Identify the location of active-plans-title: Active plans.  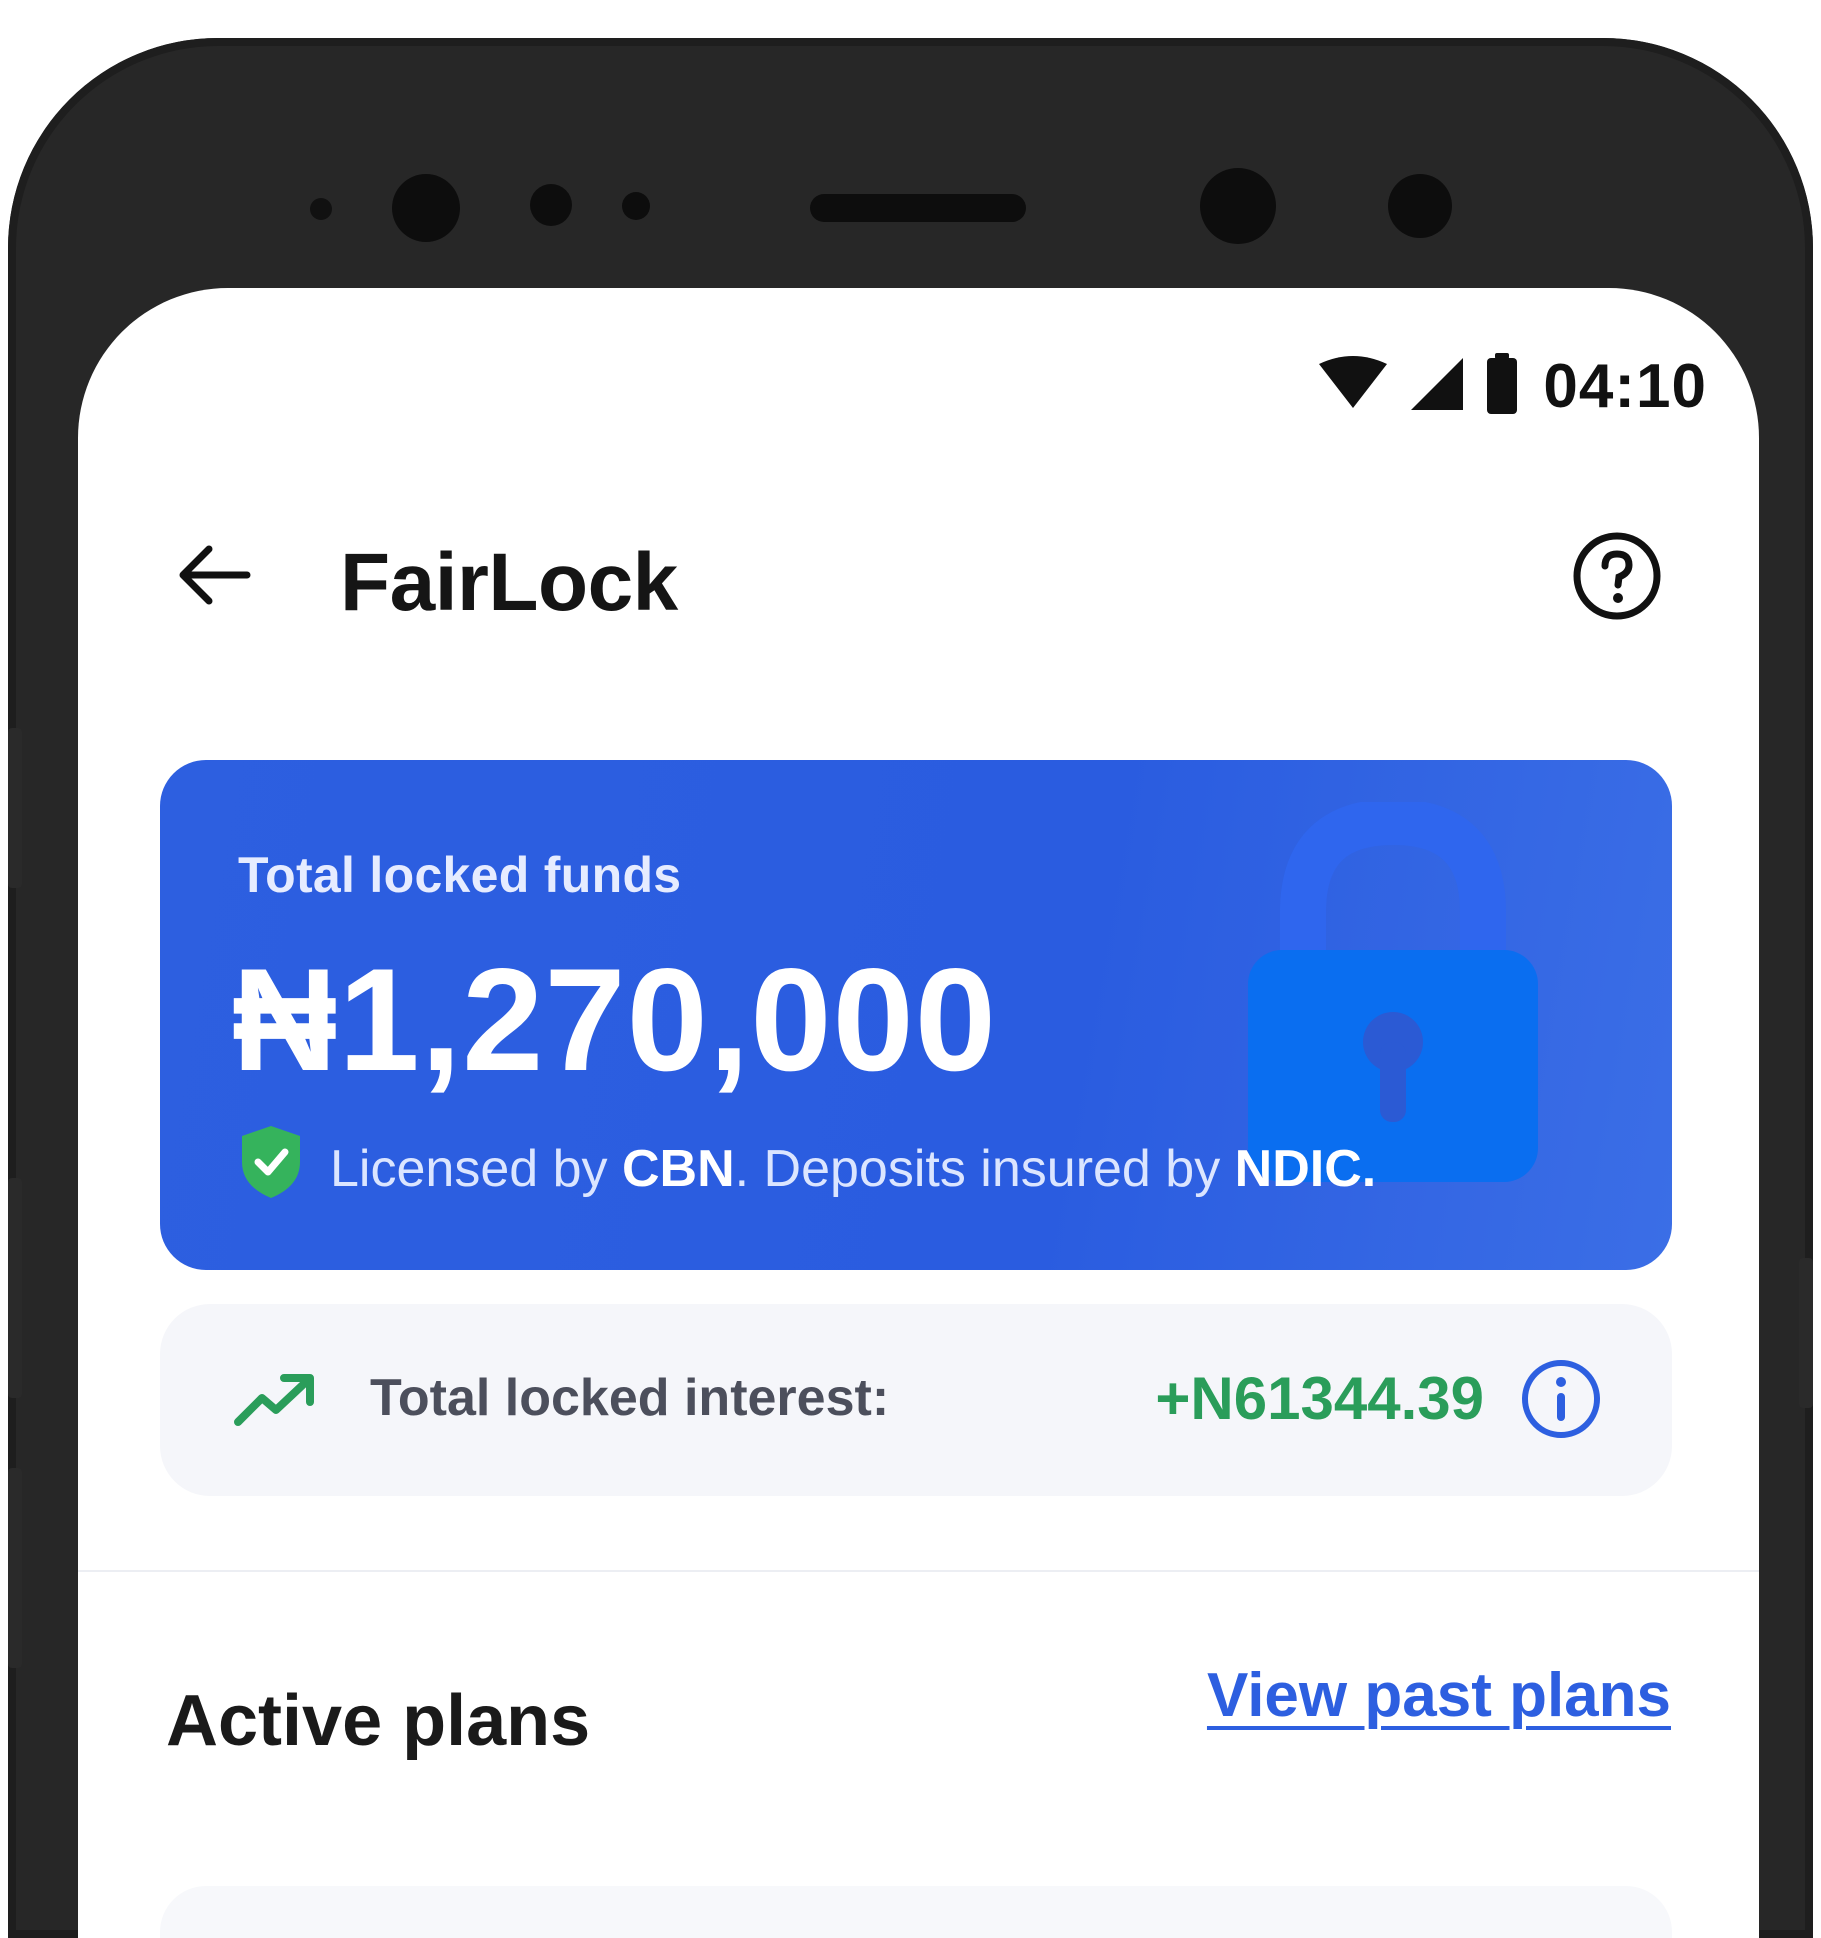
(378, 1721).